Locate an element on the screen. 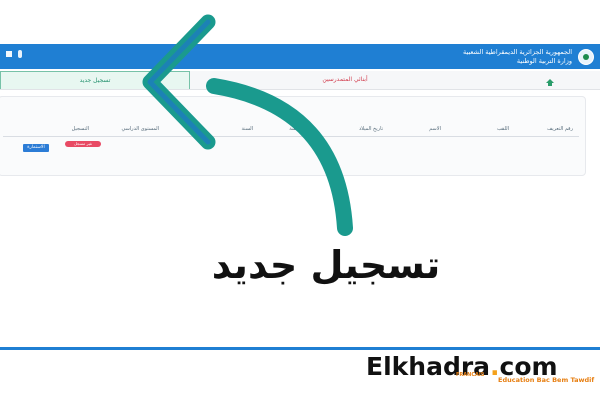 Image resolution: width=600 pixels, height=400 pixels. tab-bar: تسجيل جديد أبنائي المتمدرسين is located at coordinates (300, 80).